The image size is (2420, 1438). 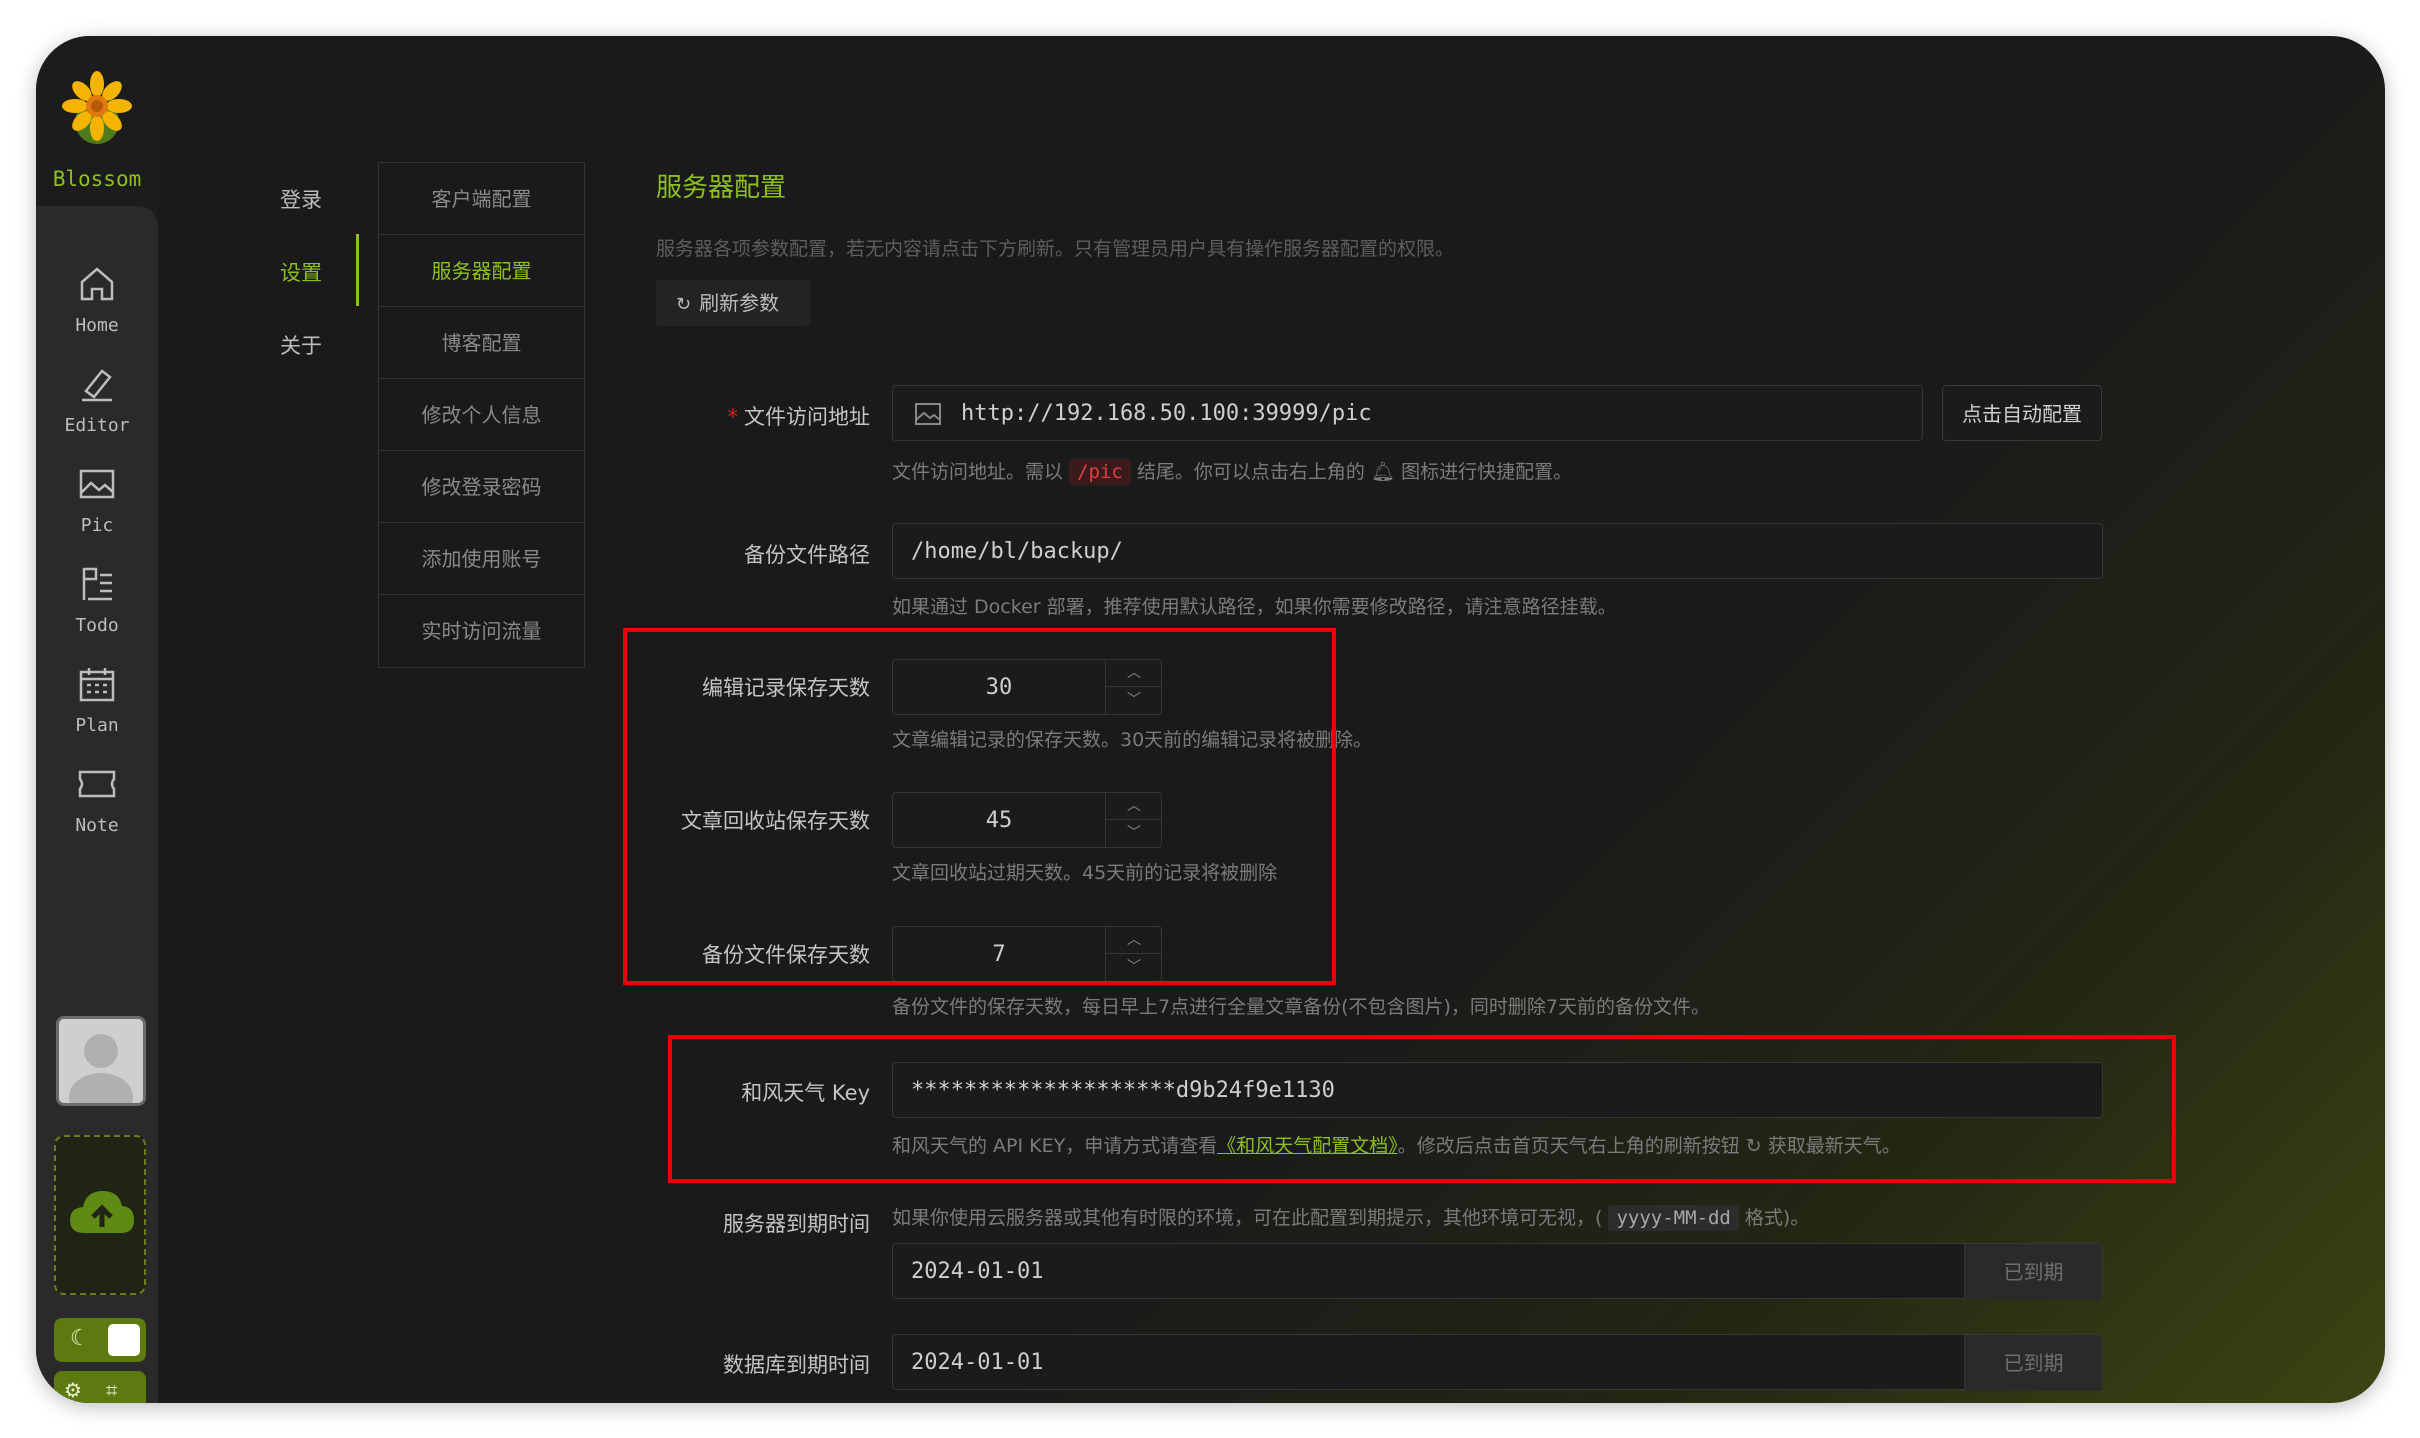 What do you see at coordinates (97, 685) in the screenshot?
I see `calendar-icon` at bounding box center [97, 685].